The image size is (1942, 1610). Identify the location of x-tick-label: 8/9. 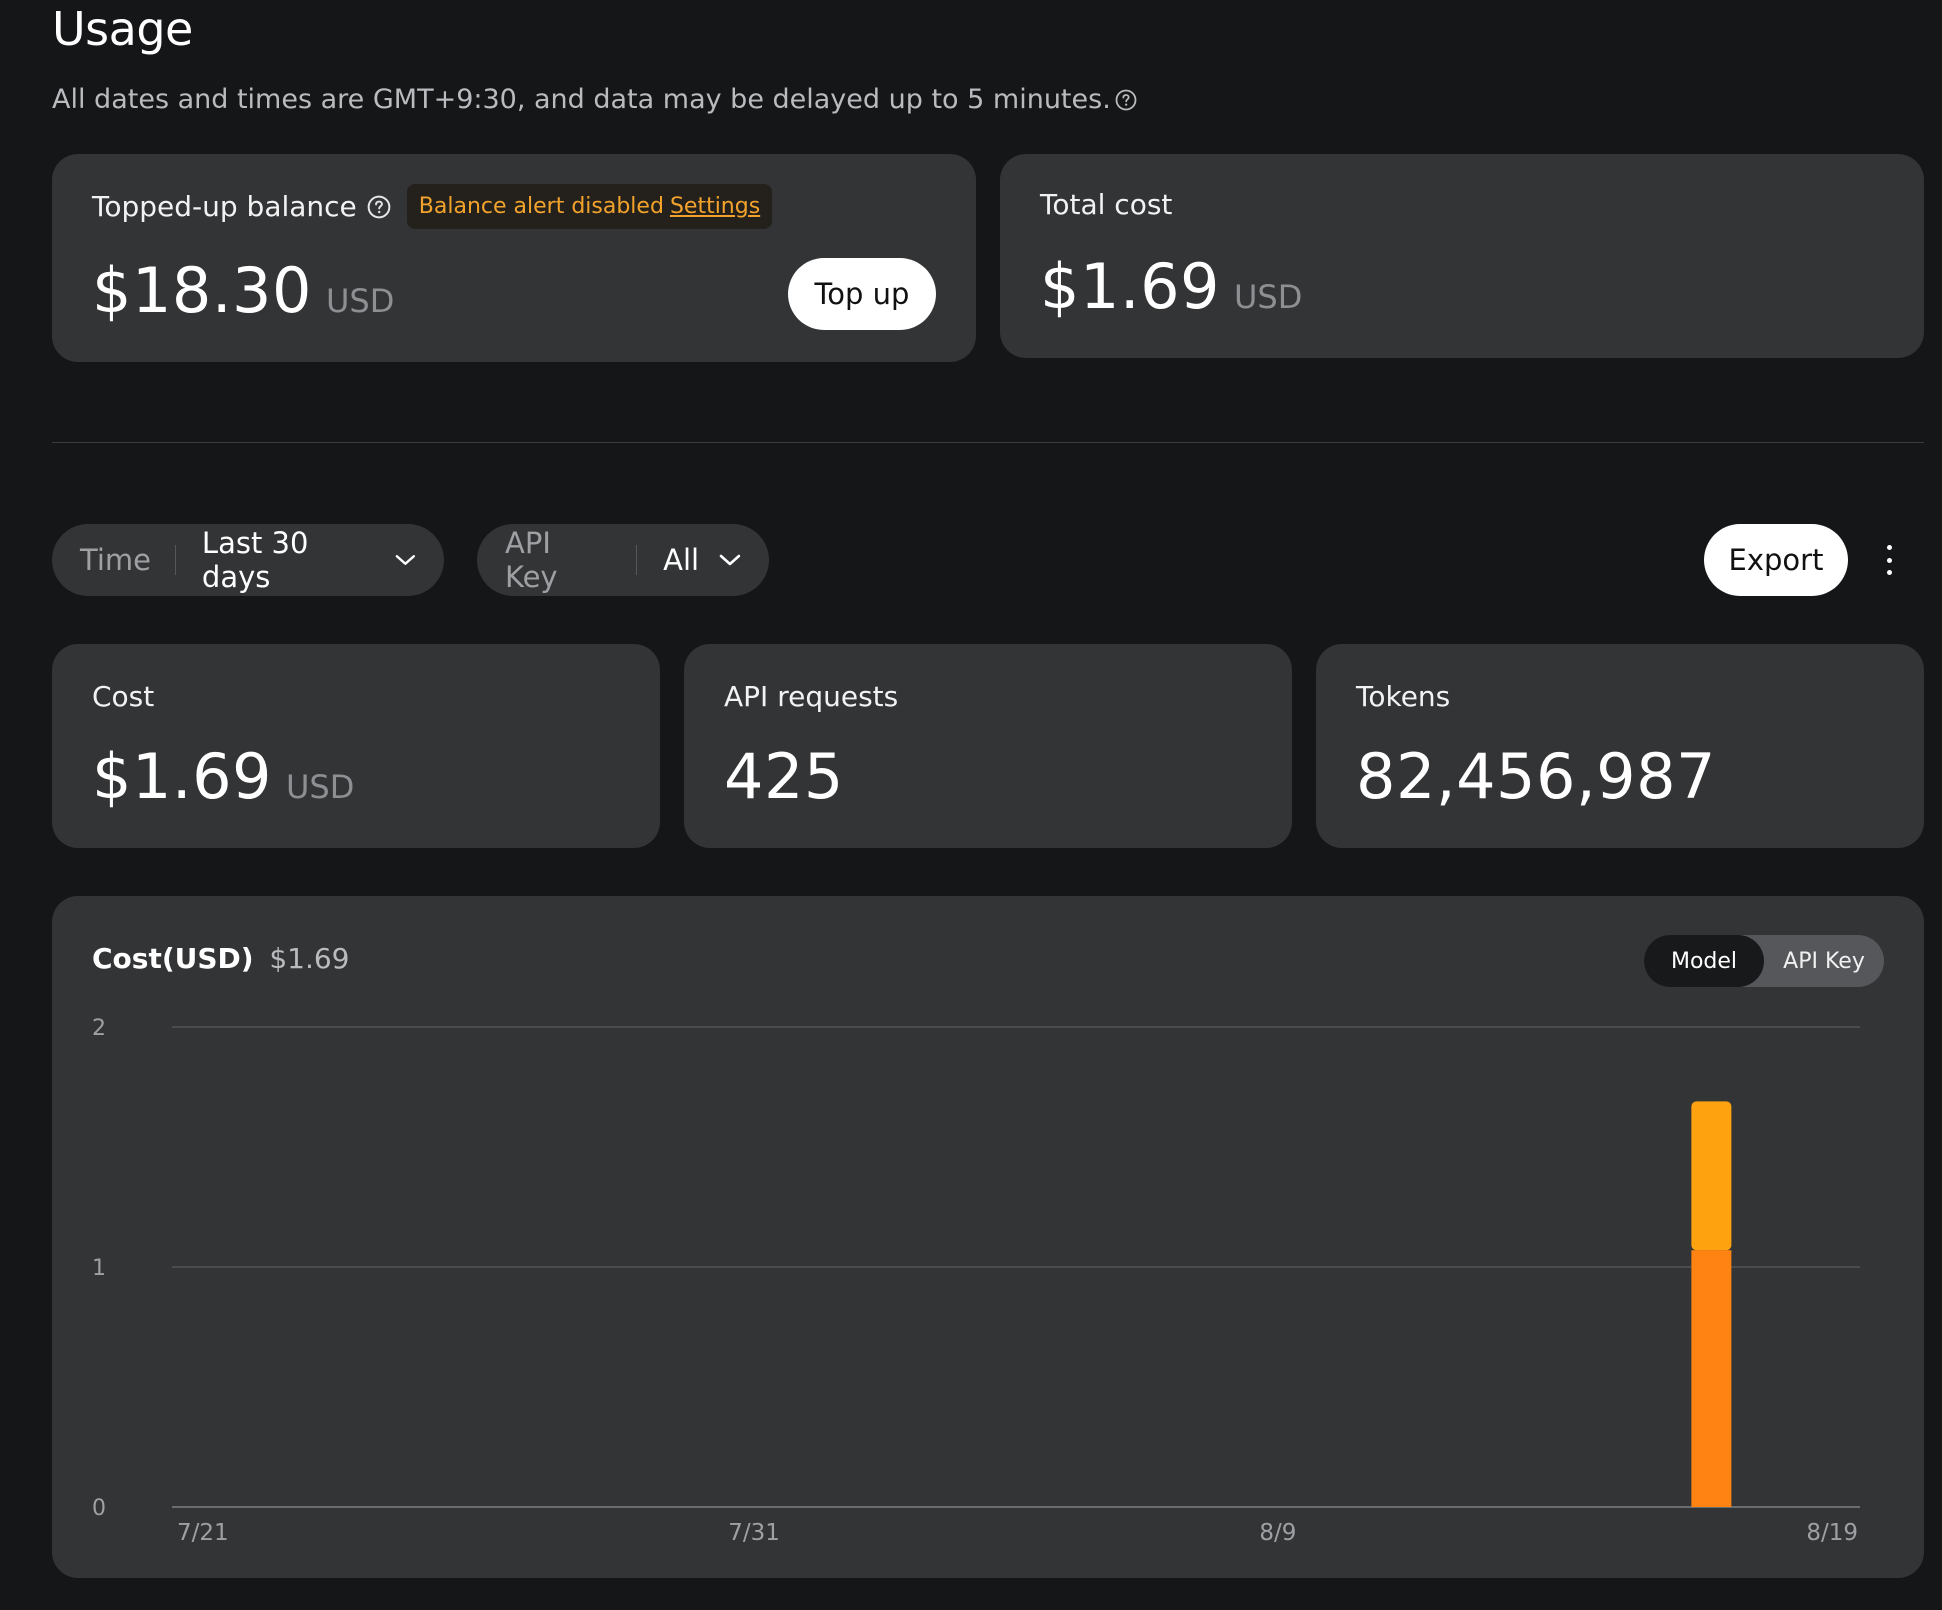
(1277, 1533).